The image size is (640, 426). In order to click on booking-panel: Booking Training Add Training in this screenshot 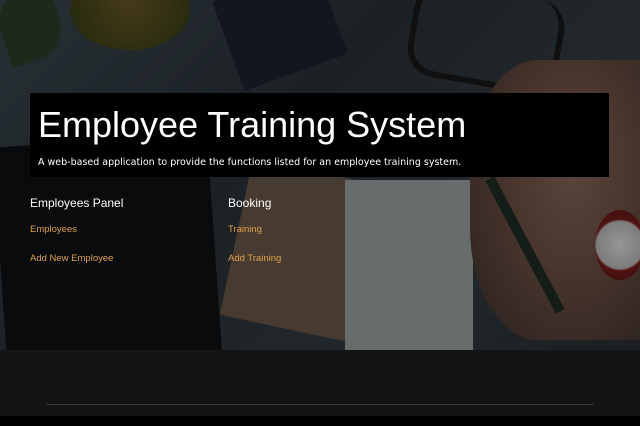, I will do `click(254, 230)`.